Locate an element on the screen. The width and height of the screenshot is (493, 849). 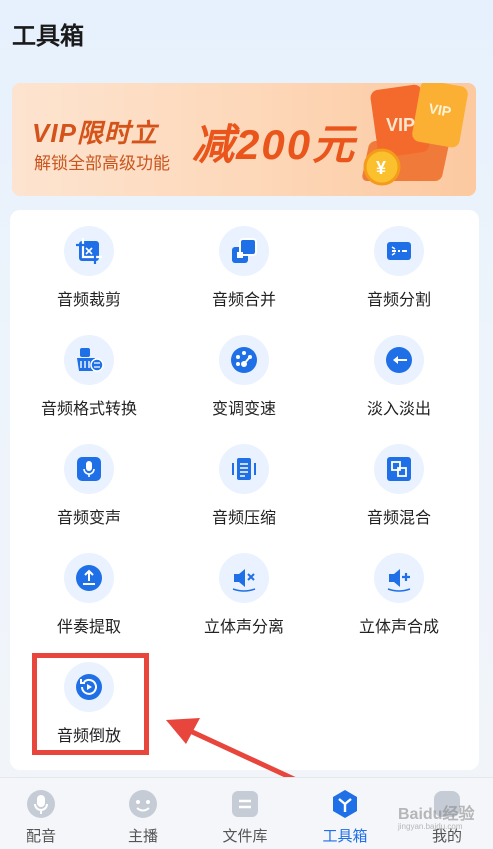
tool-label: 音频变声 is located at coordinates (88, 518).